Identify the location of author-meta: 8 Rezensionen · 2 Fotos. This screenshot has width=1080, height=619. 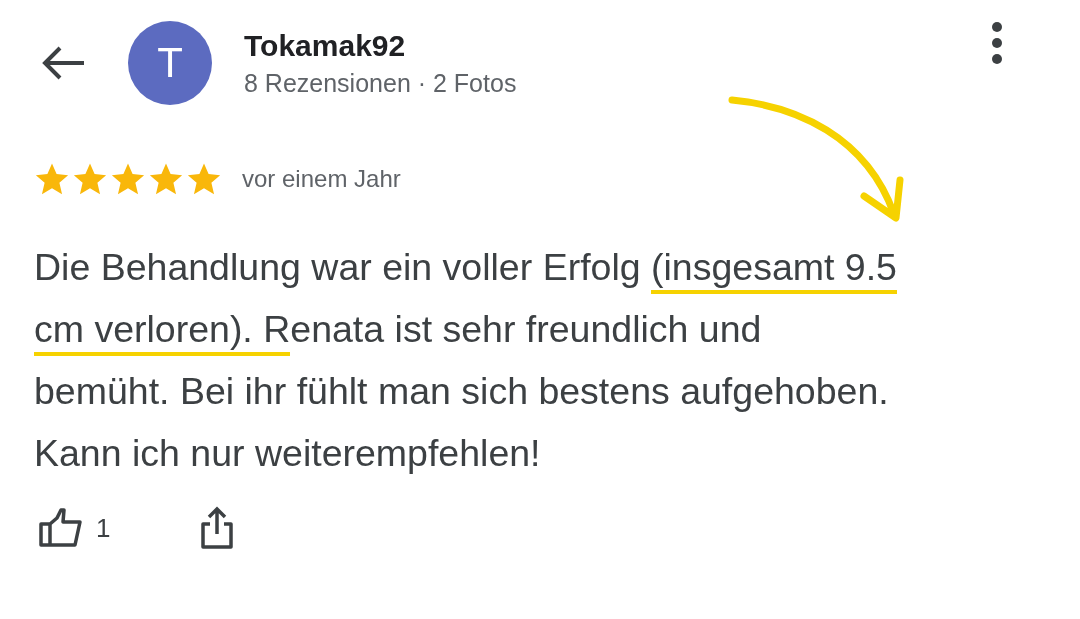
(381, 83).